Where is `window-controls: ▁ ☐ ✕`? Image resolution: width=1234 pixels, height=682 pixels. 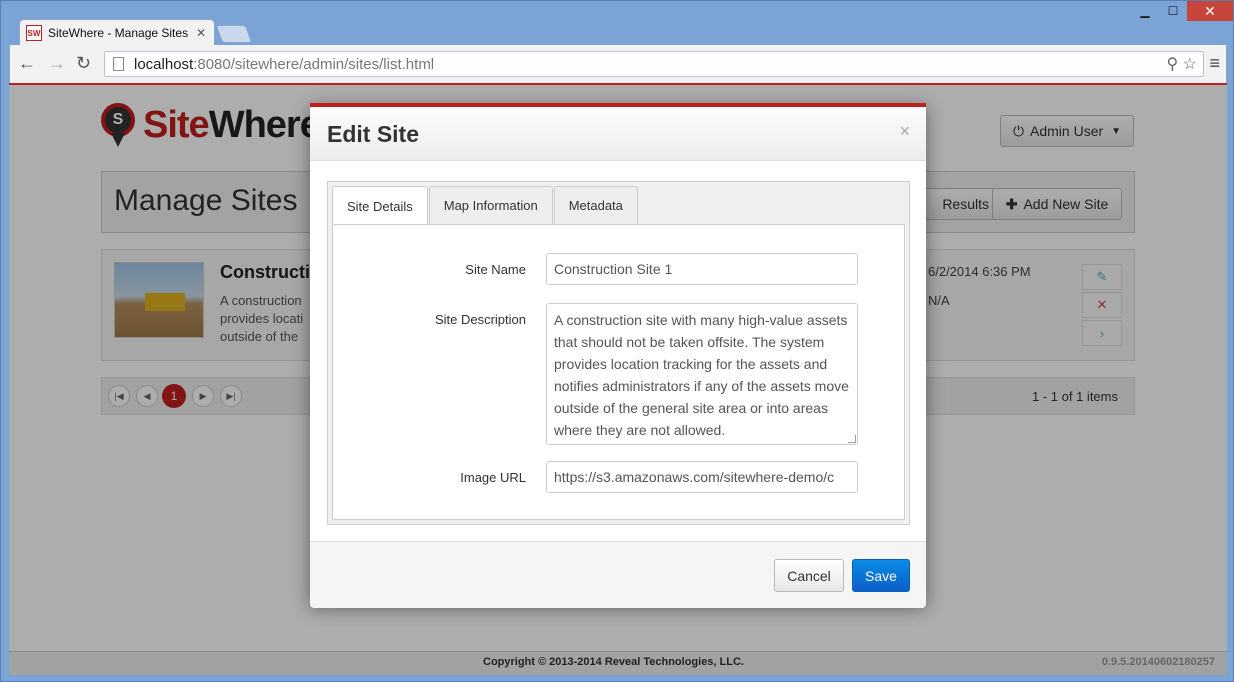 window-controls: ▁ ☐ ✕ is located at coordinates (1182, 11).